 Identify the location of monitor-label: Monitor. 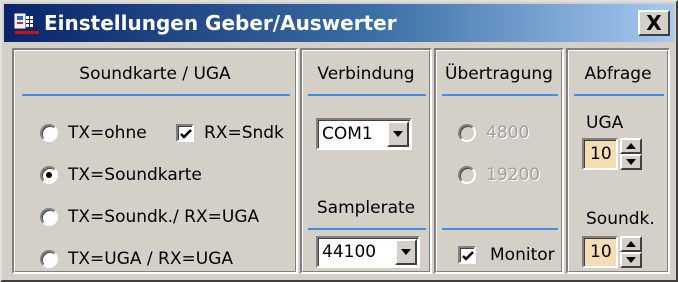
(522, 255).